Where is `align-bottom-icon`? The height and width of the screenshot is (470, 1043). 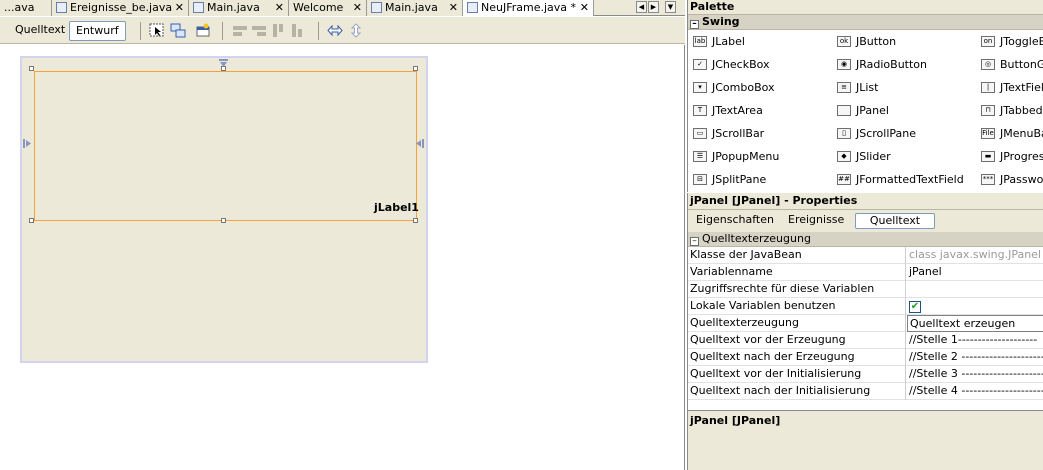
align-bottom-icon is located at coordinates (298, 30).